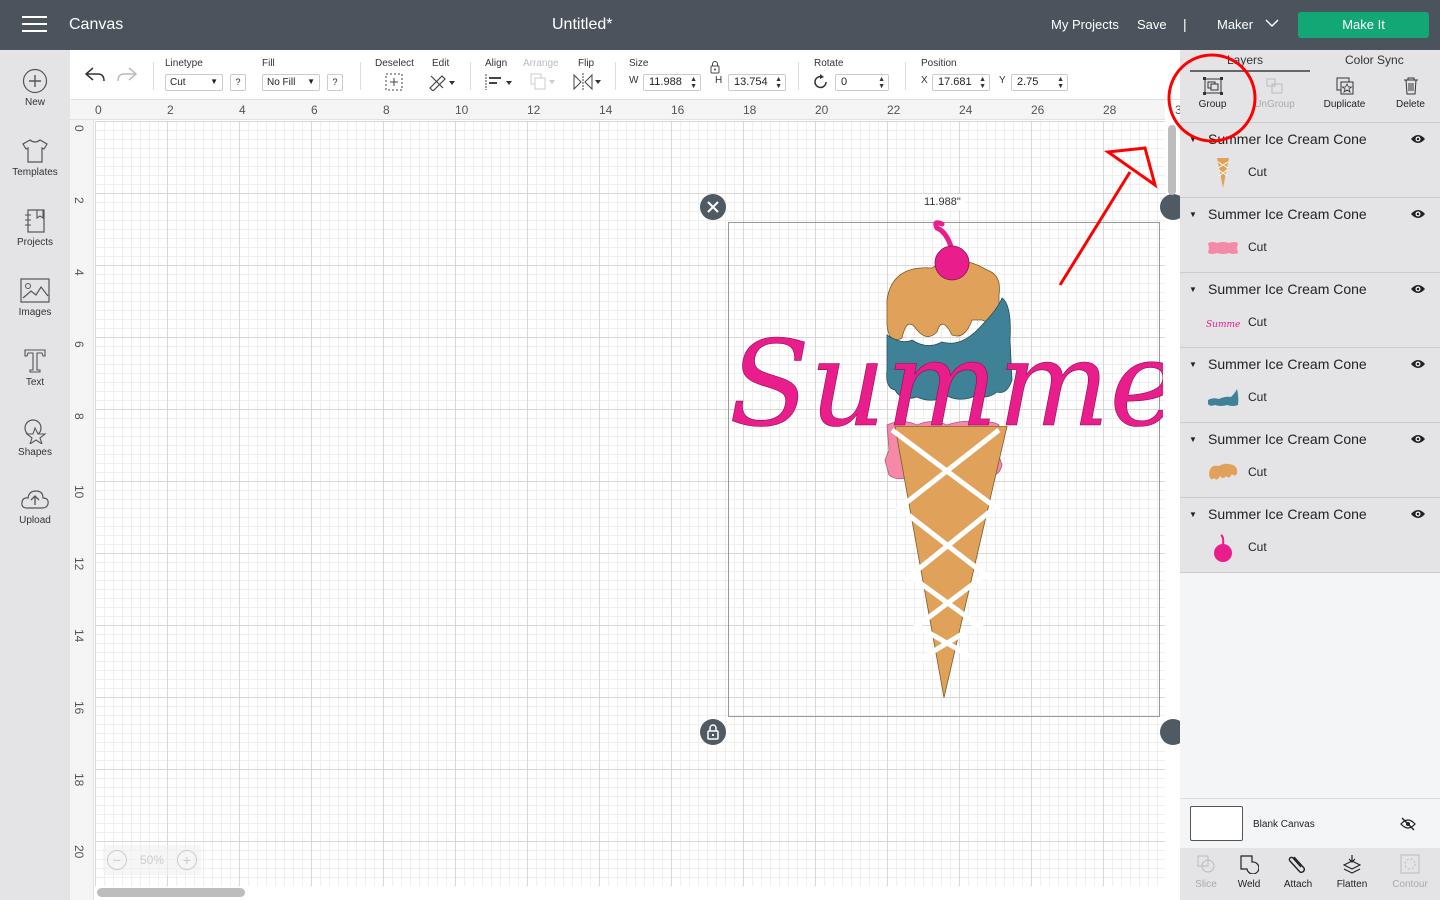 This screenshot has height=900, width=1440. I want to click on dropdown-arrow-icon: ▼, so click(311, 81).